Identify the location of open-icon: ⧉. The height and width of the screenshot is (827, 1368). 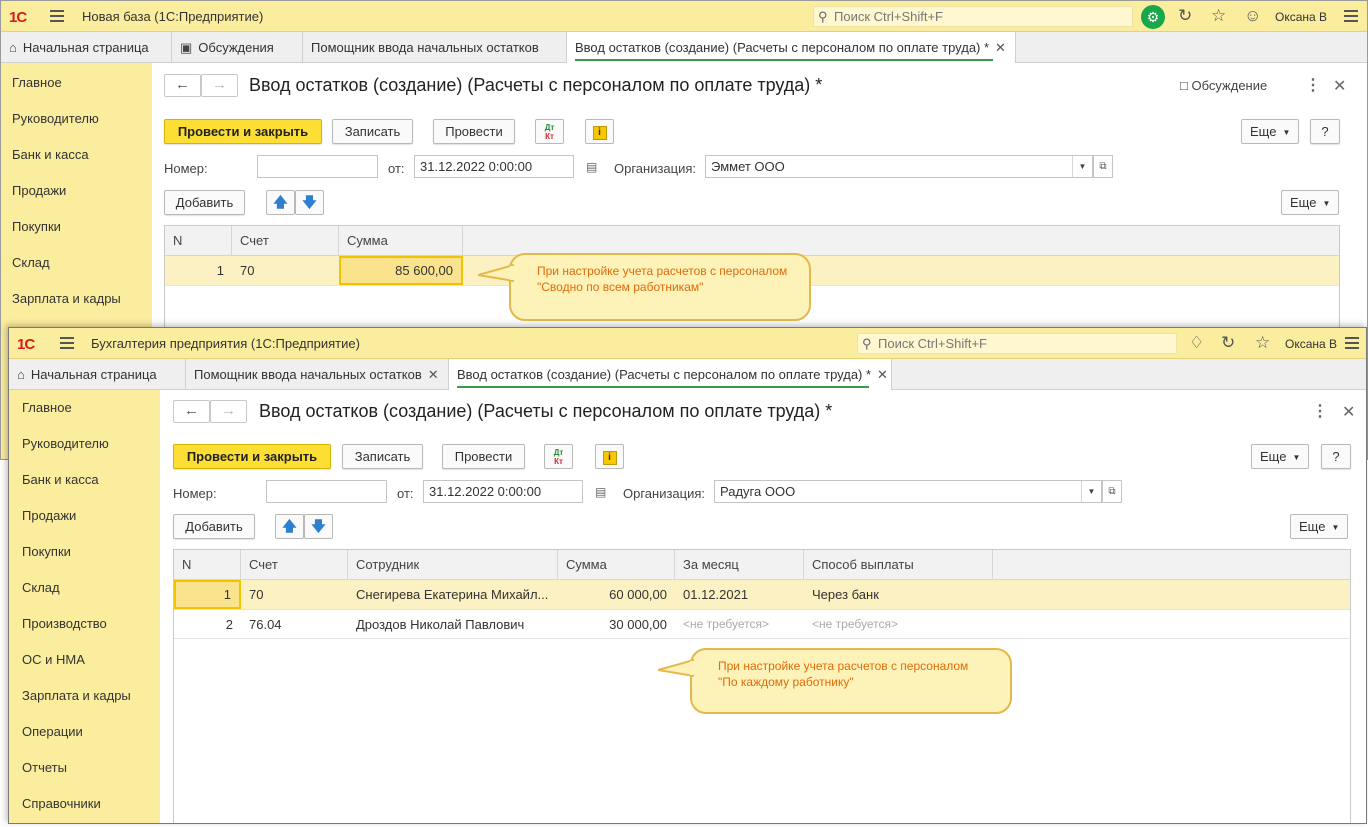
(1103, 166).